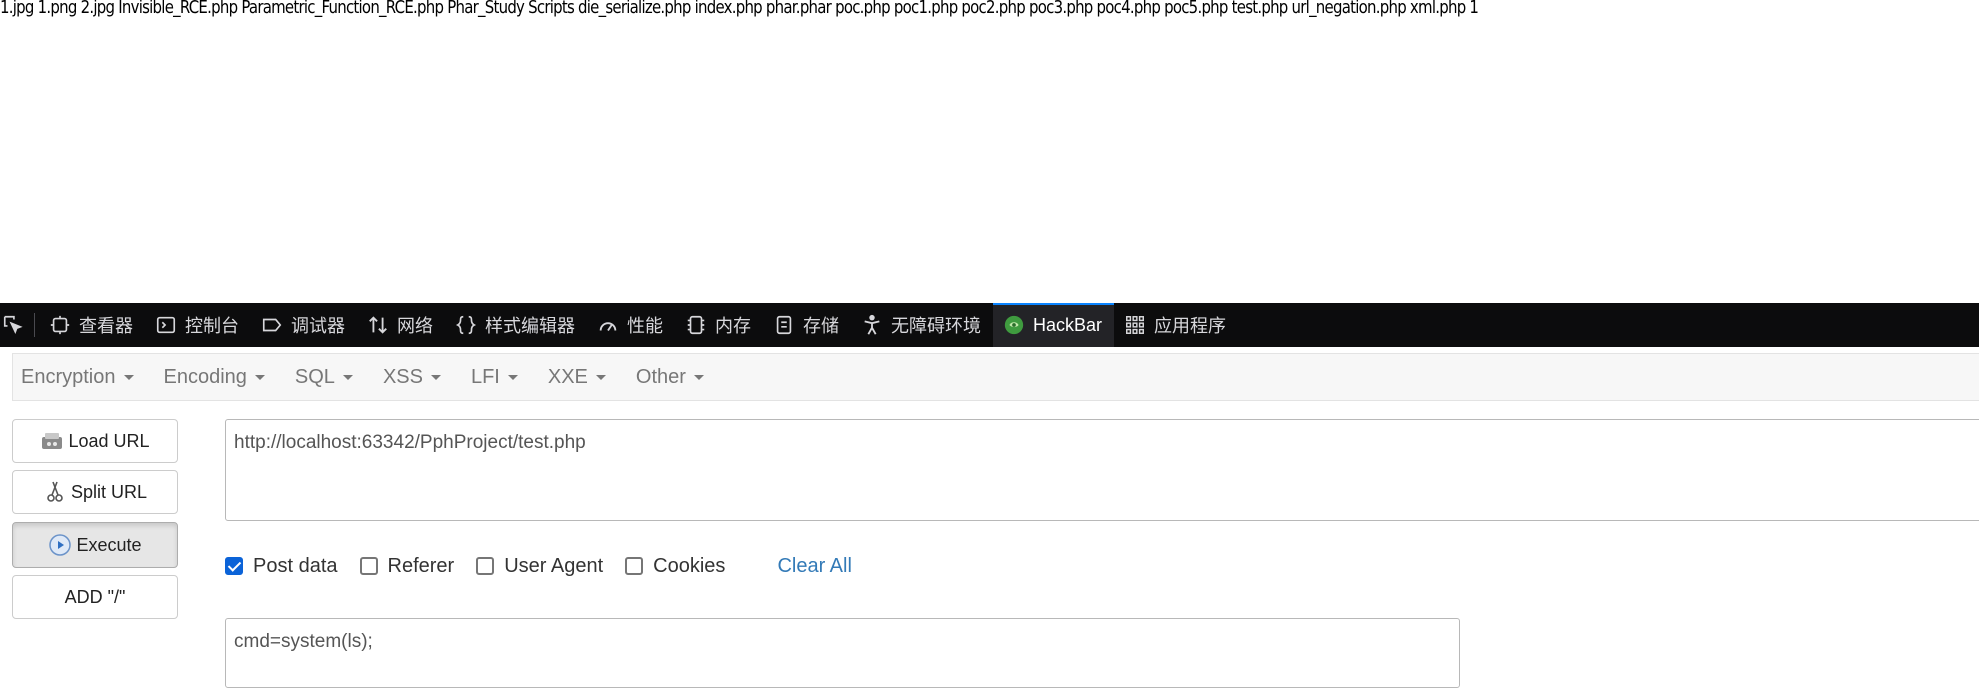 This screenshot has height=688, width=1979. Describe the element at coordinates (212, 326) in the screenshot. I see `tab-label: 控制台` at that location.